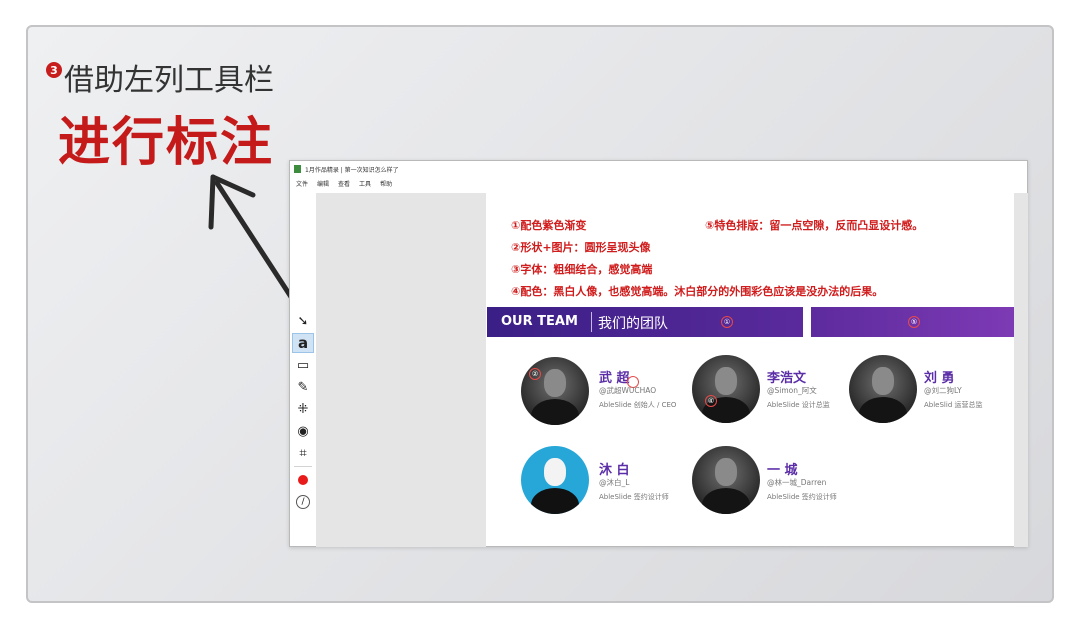  I want to click on note-2: ②形状+图片：圆形呈现头像, so click(581, 247).